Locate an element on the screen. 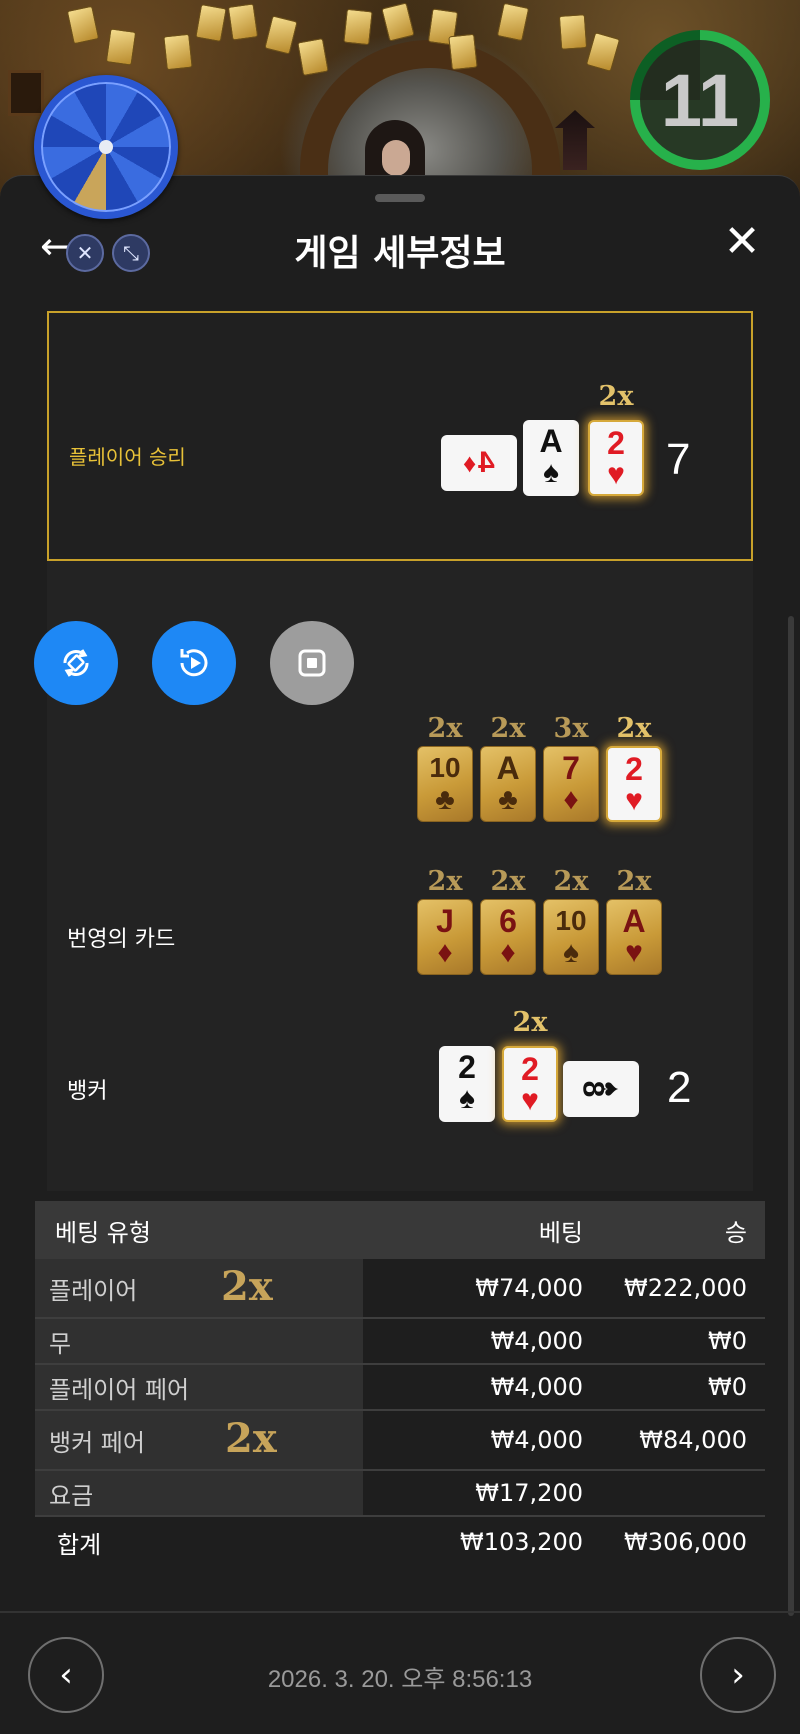 This screenshot has height=1734, width=800. card-multiplier: 3x is located at coordinates (571, 728).